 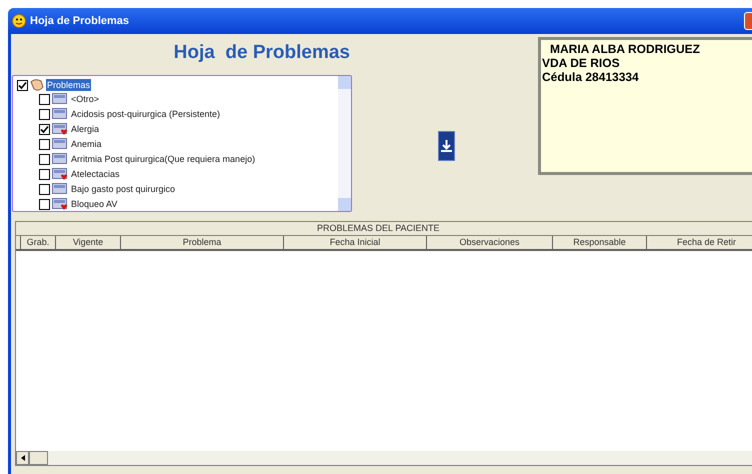 I want to click on tree-item: Alergia, so click(x=85, y=129).